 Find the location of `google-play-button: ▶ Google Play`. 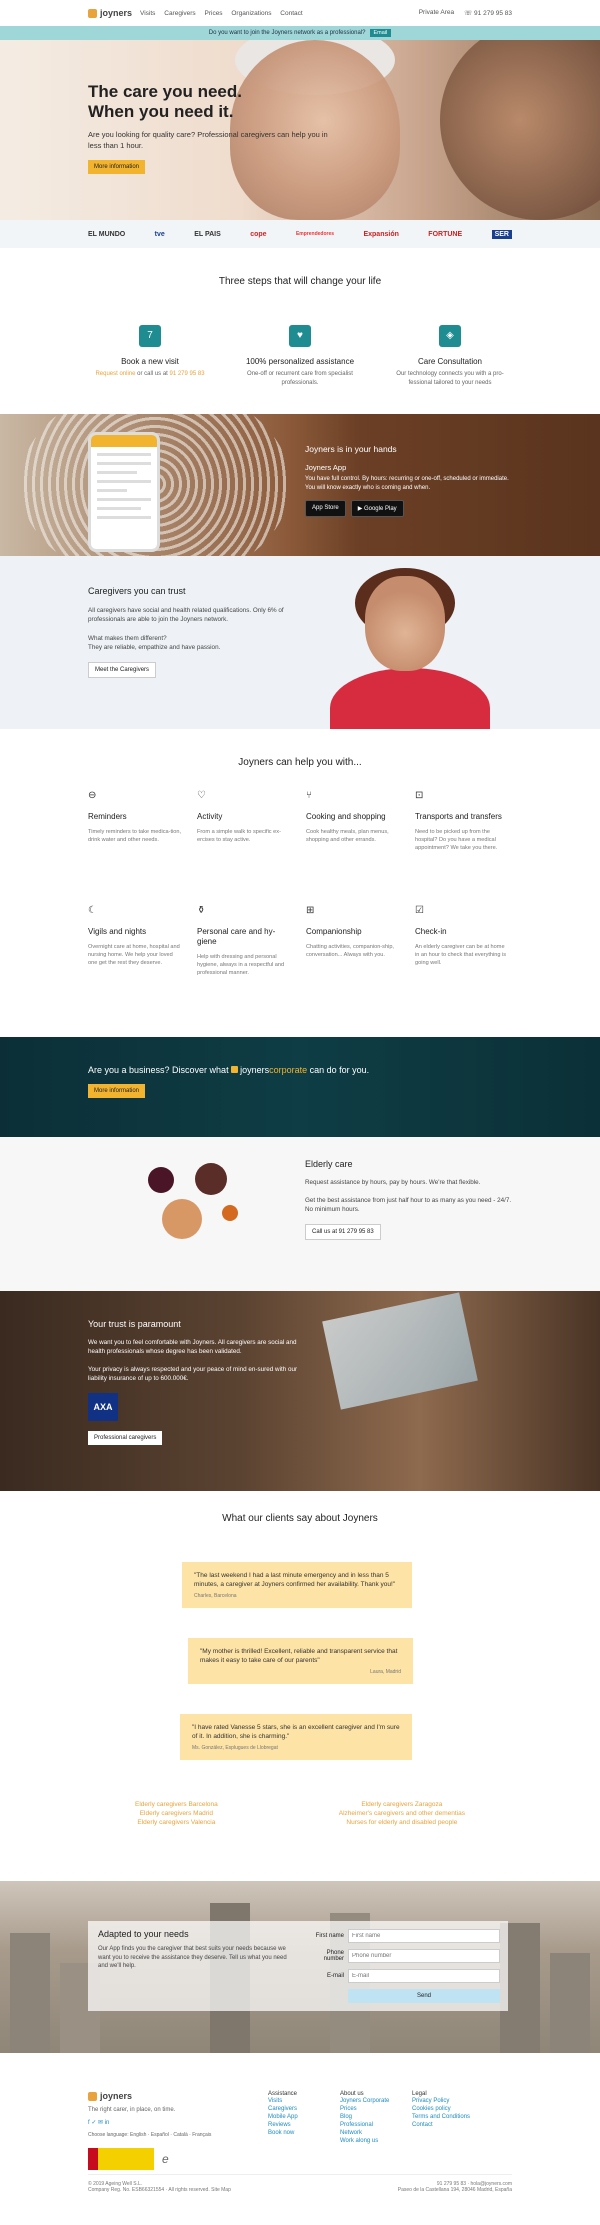

google-play-button: ▶ Google Play is located at coordinates (377, 508).